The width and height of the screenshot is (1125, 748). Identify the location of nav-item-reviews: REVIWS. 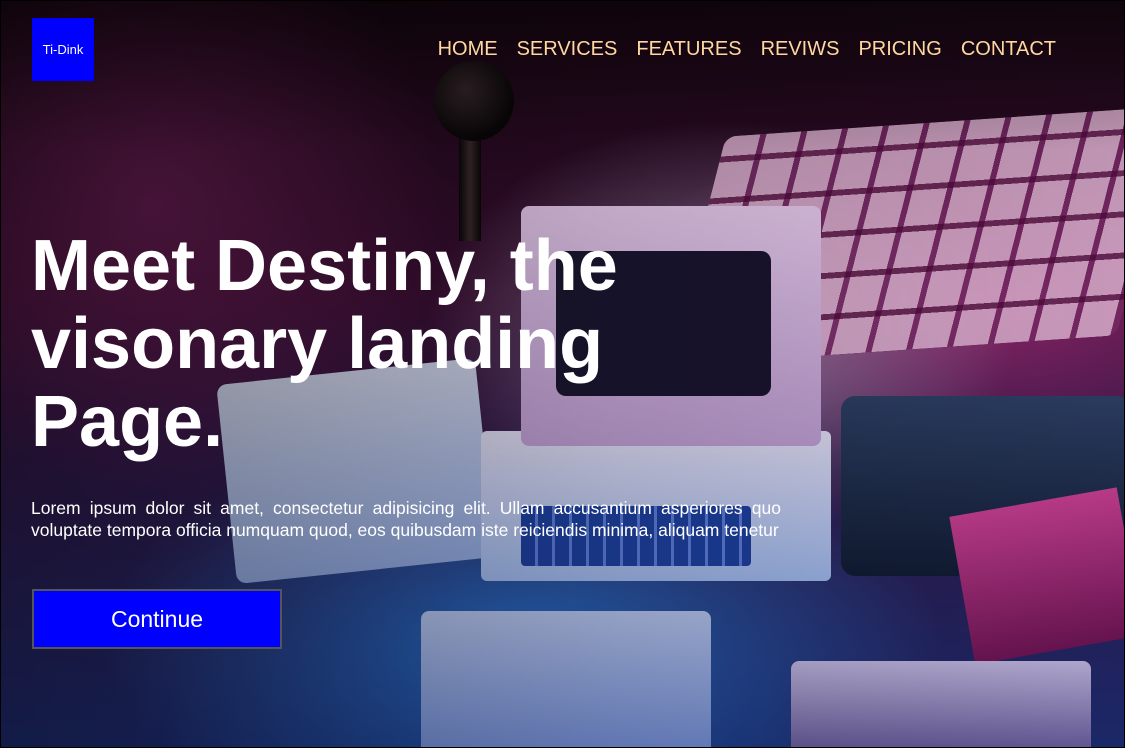
(800, 49).